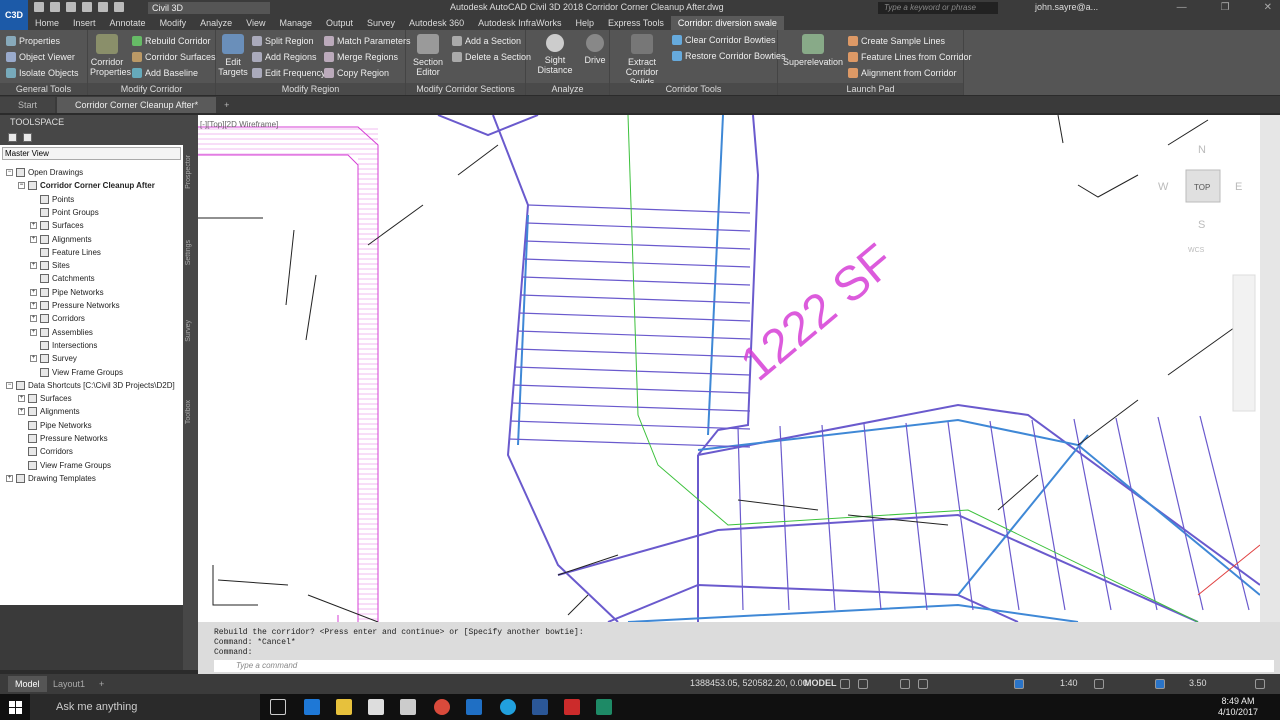 Image resolution: width=1280 pixels, height=720 pixels. I want to click on corridor-surfaces-button: Corridor Surfaces, so click(174, 57).